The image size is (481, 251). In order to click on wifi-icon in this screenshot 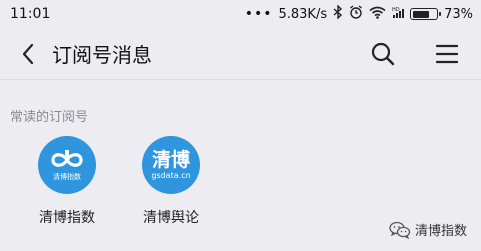, I will do `click(377, 14)`.